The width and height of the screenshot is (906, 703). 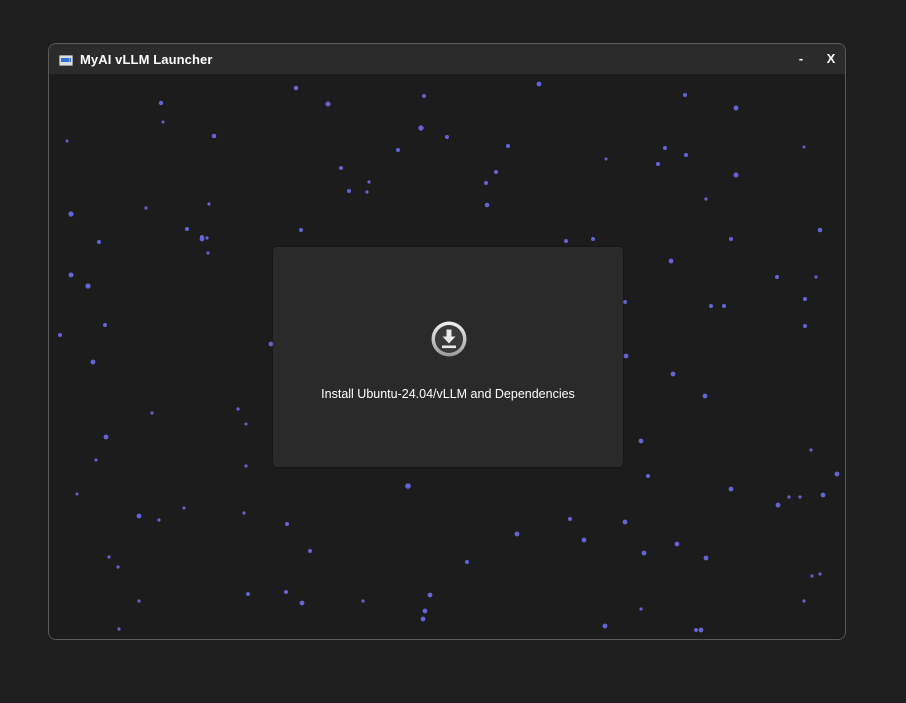 What do you see at coordinates (449, 339) in the screenshot?
I see `download-icon` at bounding box center [449, 339].